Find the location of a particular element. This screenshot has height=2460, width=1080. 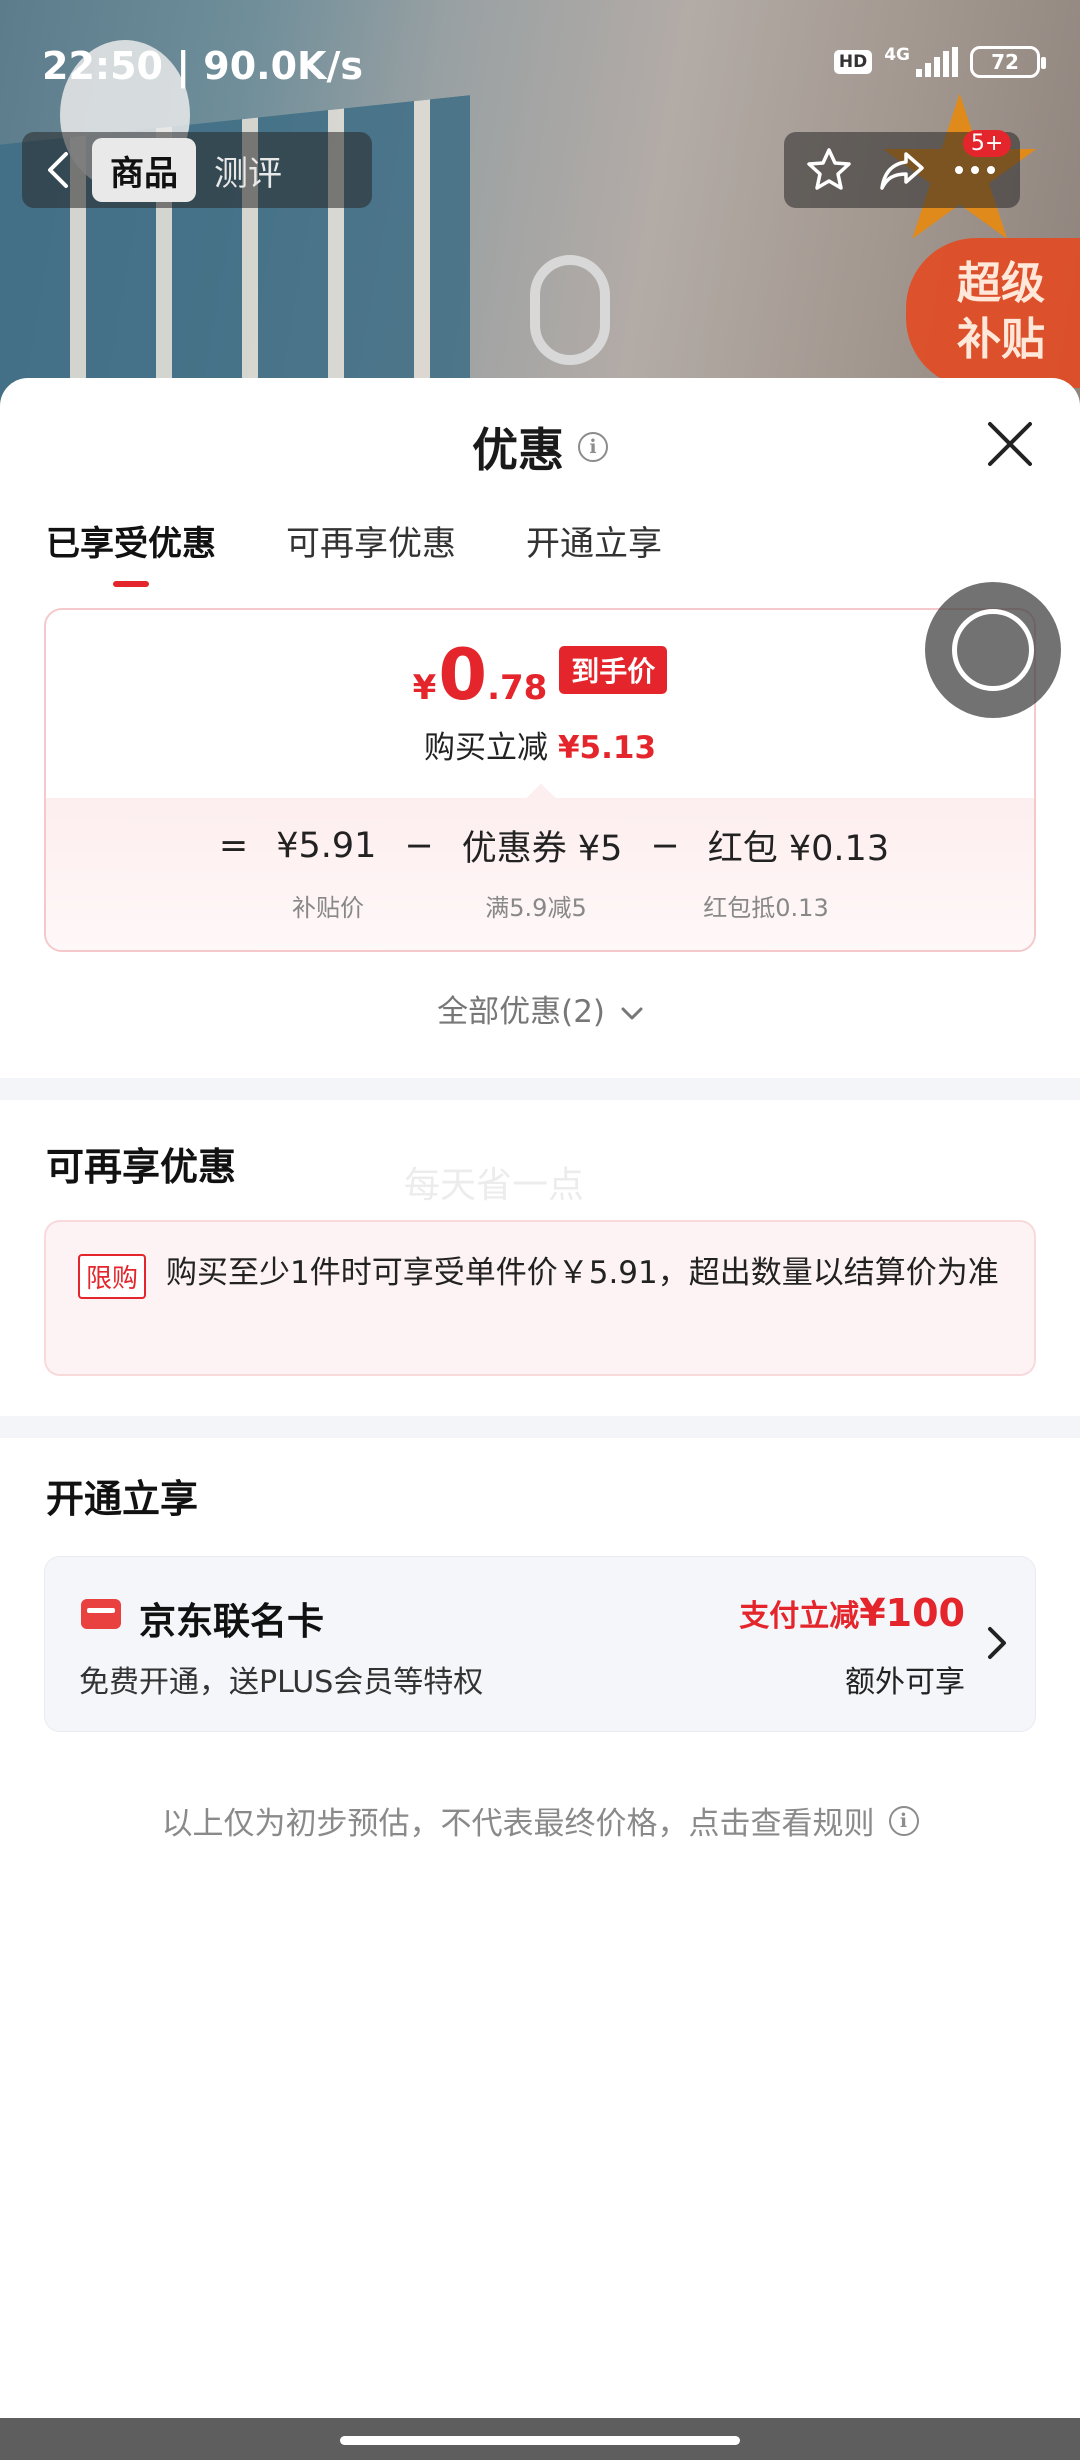

final-price: ¥ 0 .78 到手价 is located at coordinates (540, 676).